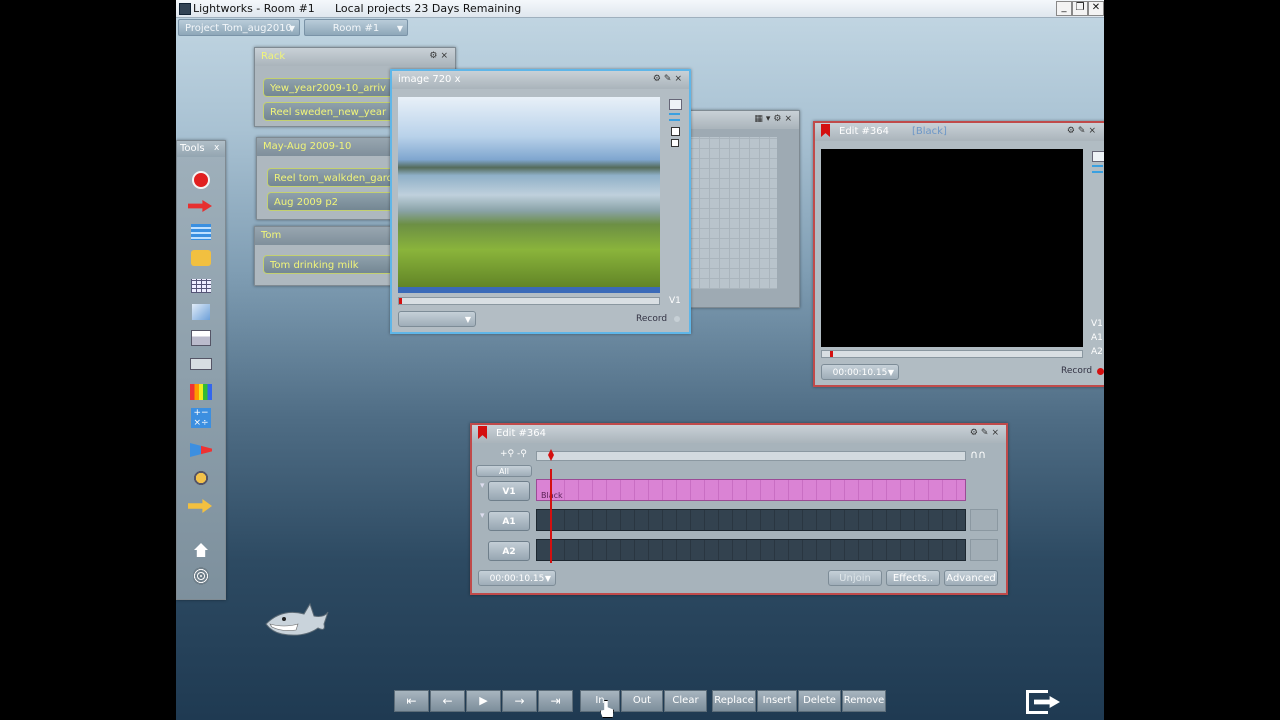 The height and width of the screenshot is (720, 1280). Describe the element at coordinates (685, 701) in the screenshot. I see `clear-marks-button: Clear` at that location.